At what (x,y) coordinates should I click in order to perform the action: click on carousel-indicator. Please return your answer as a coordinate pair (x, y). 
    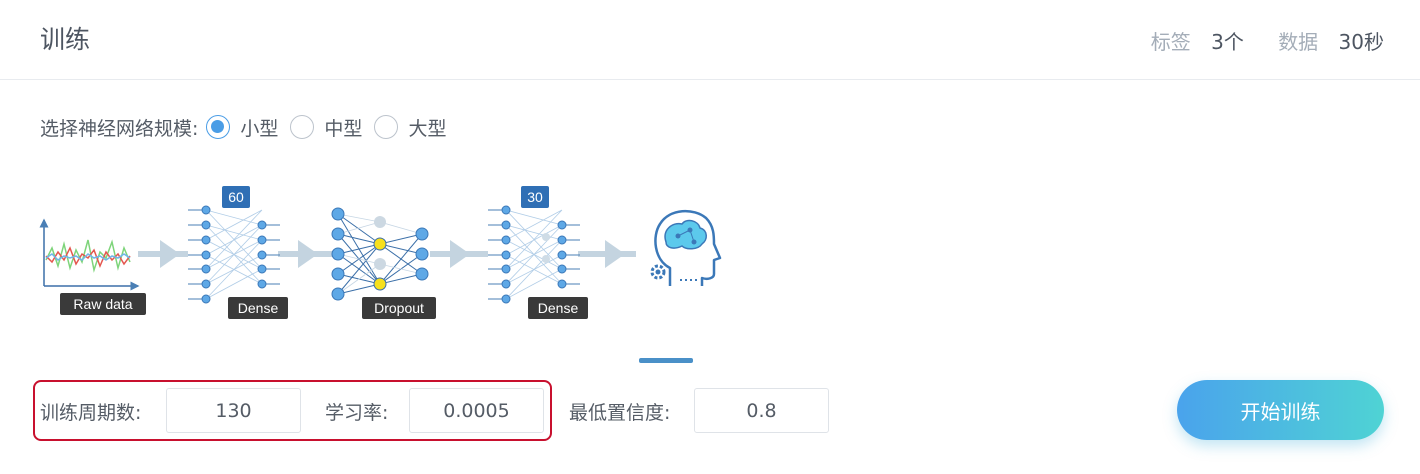
    Looking at the image, I should click on (666, 360).